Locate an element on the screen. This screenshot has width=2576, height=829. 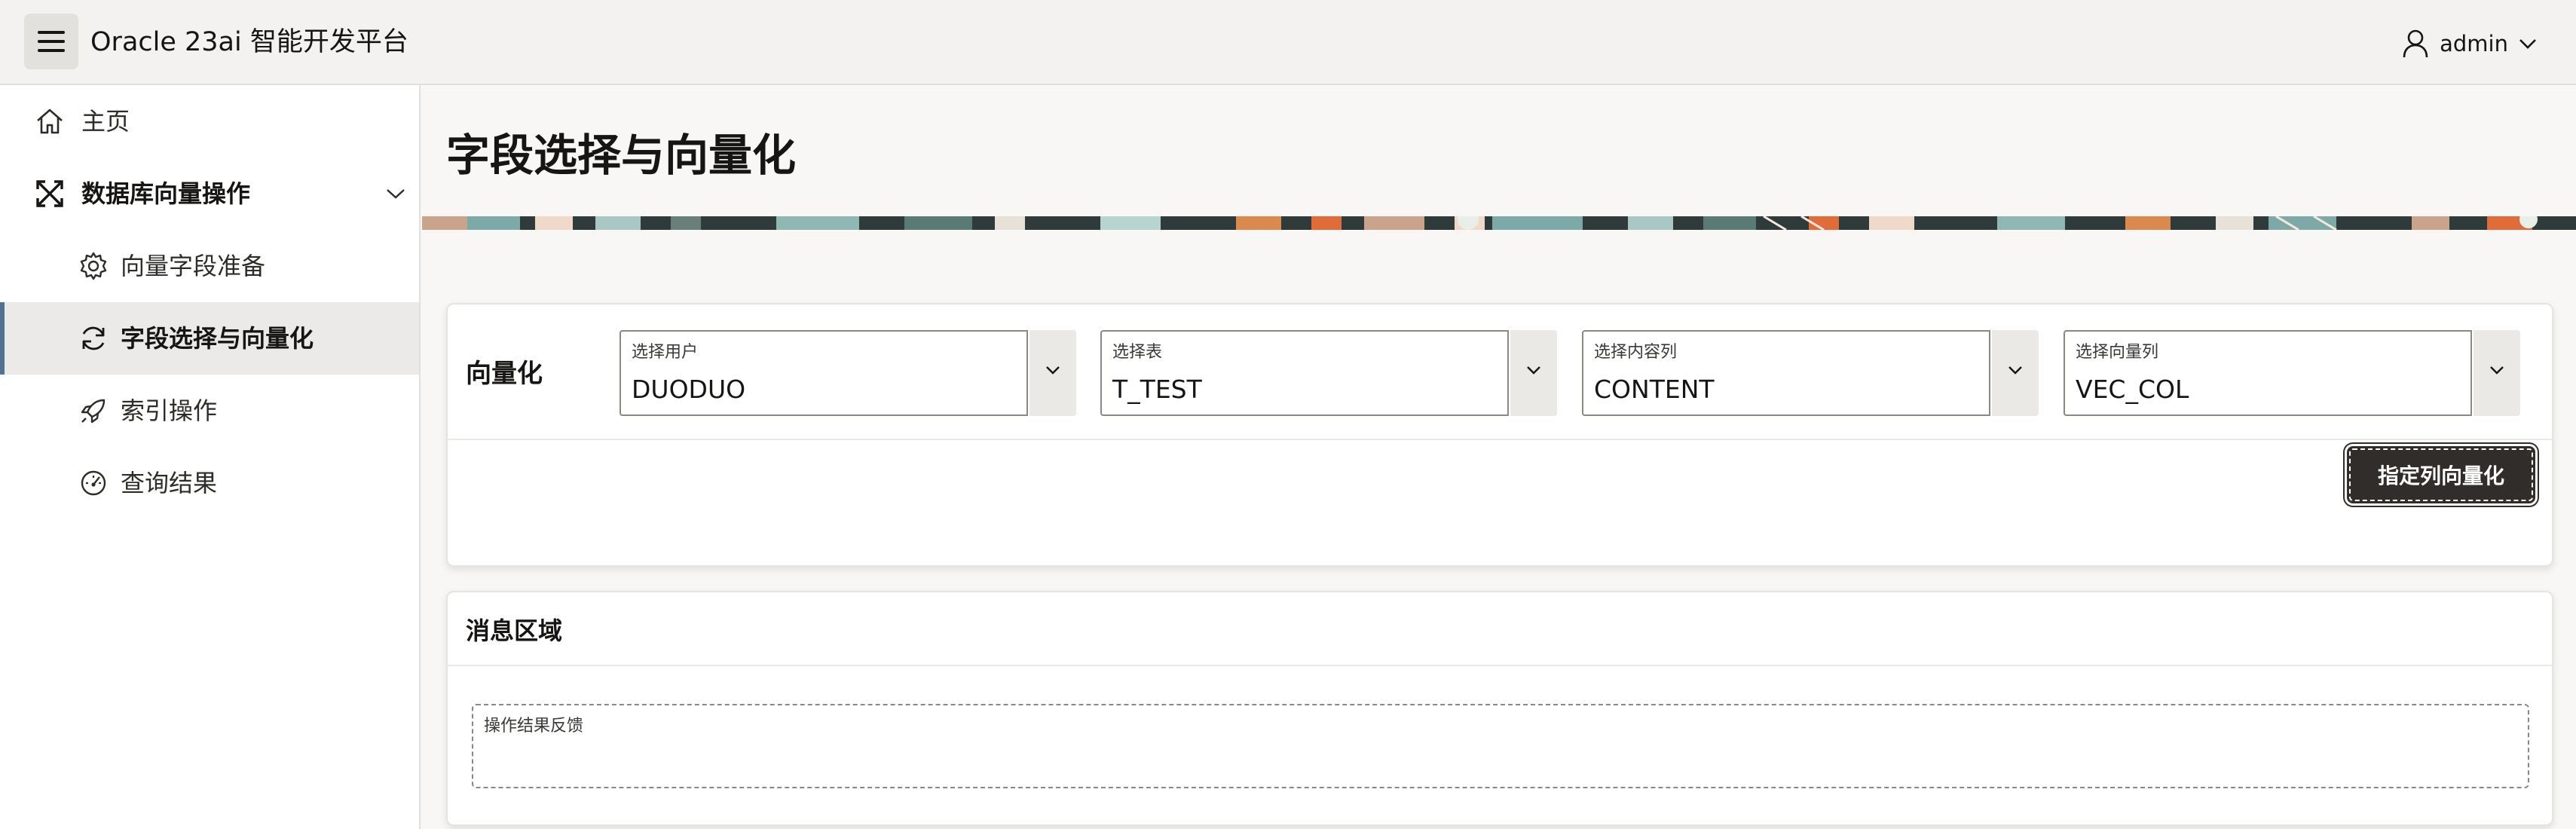
gauge-icon is located at coordinates (93, 483).